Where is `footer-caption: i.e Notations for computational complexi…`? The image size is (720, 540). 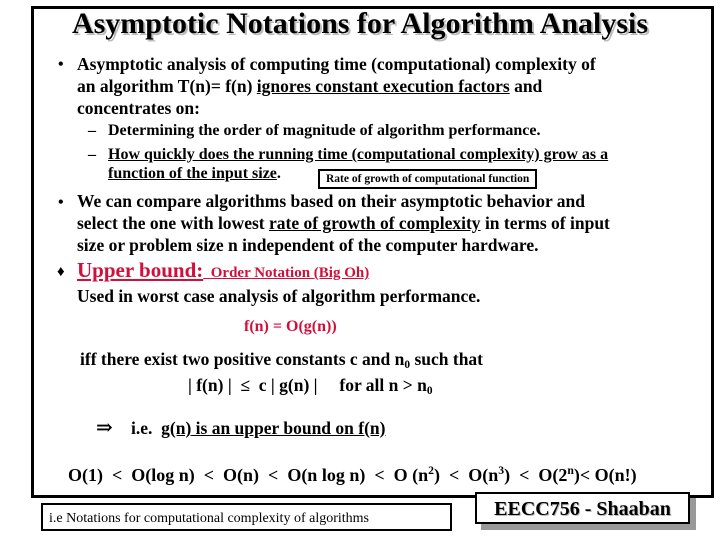
footer-caption: i.e Notations for computational complexi… is located at coordinates (246, 517).